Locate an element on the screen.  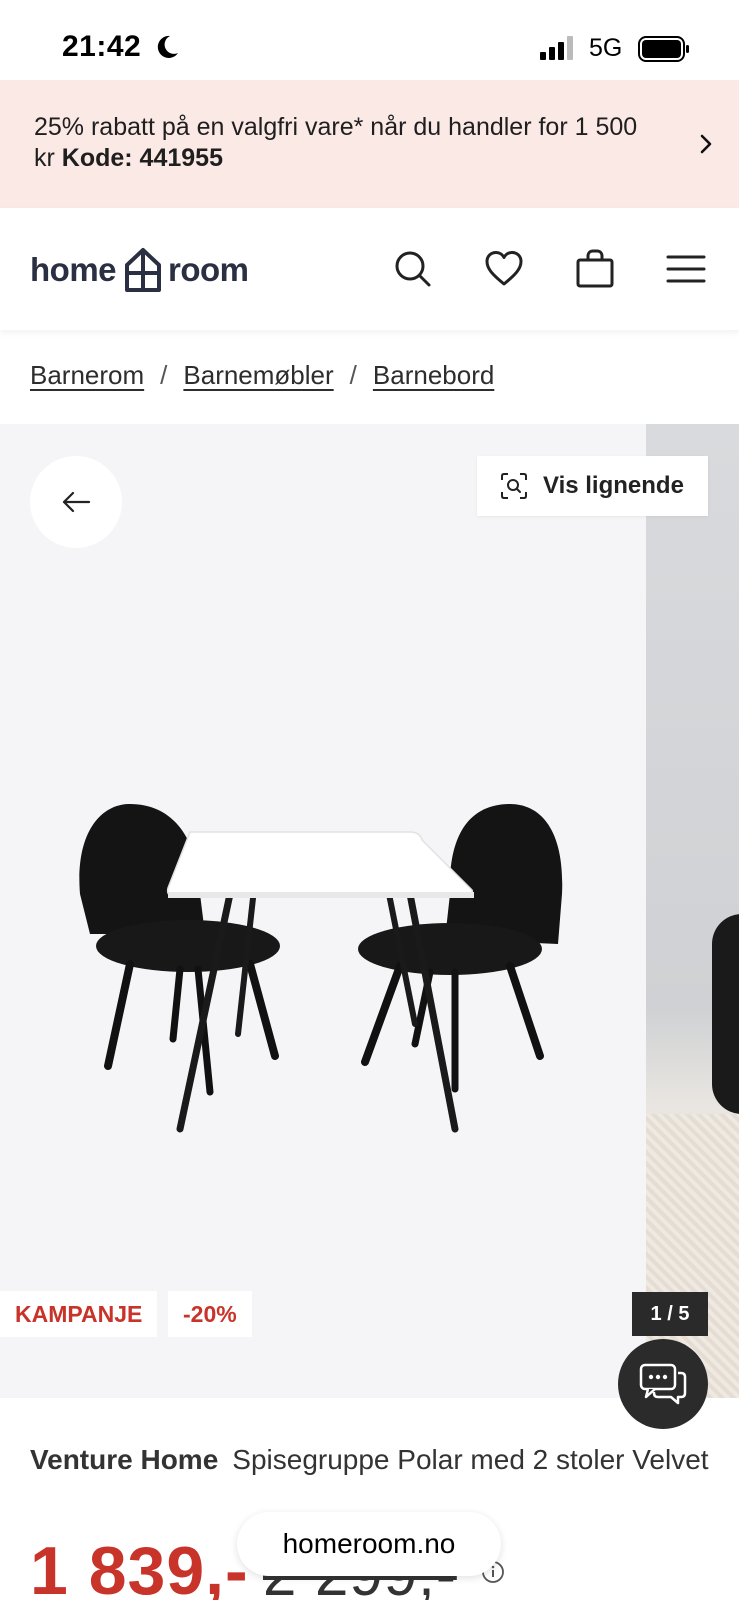
status-bar: 21:42 5G is located at coordinates (369, 40).